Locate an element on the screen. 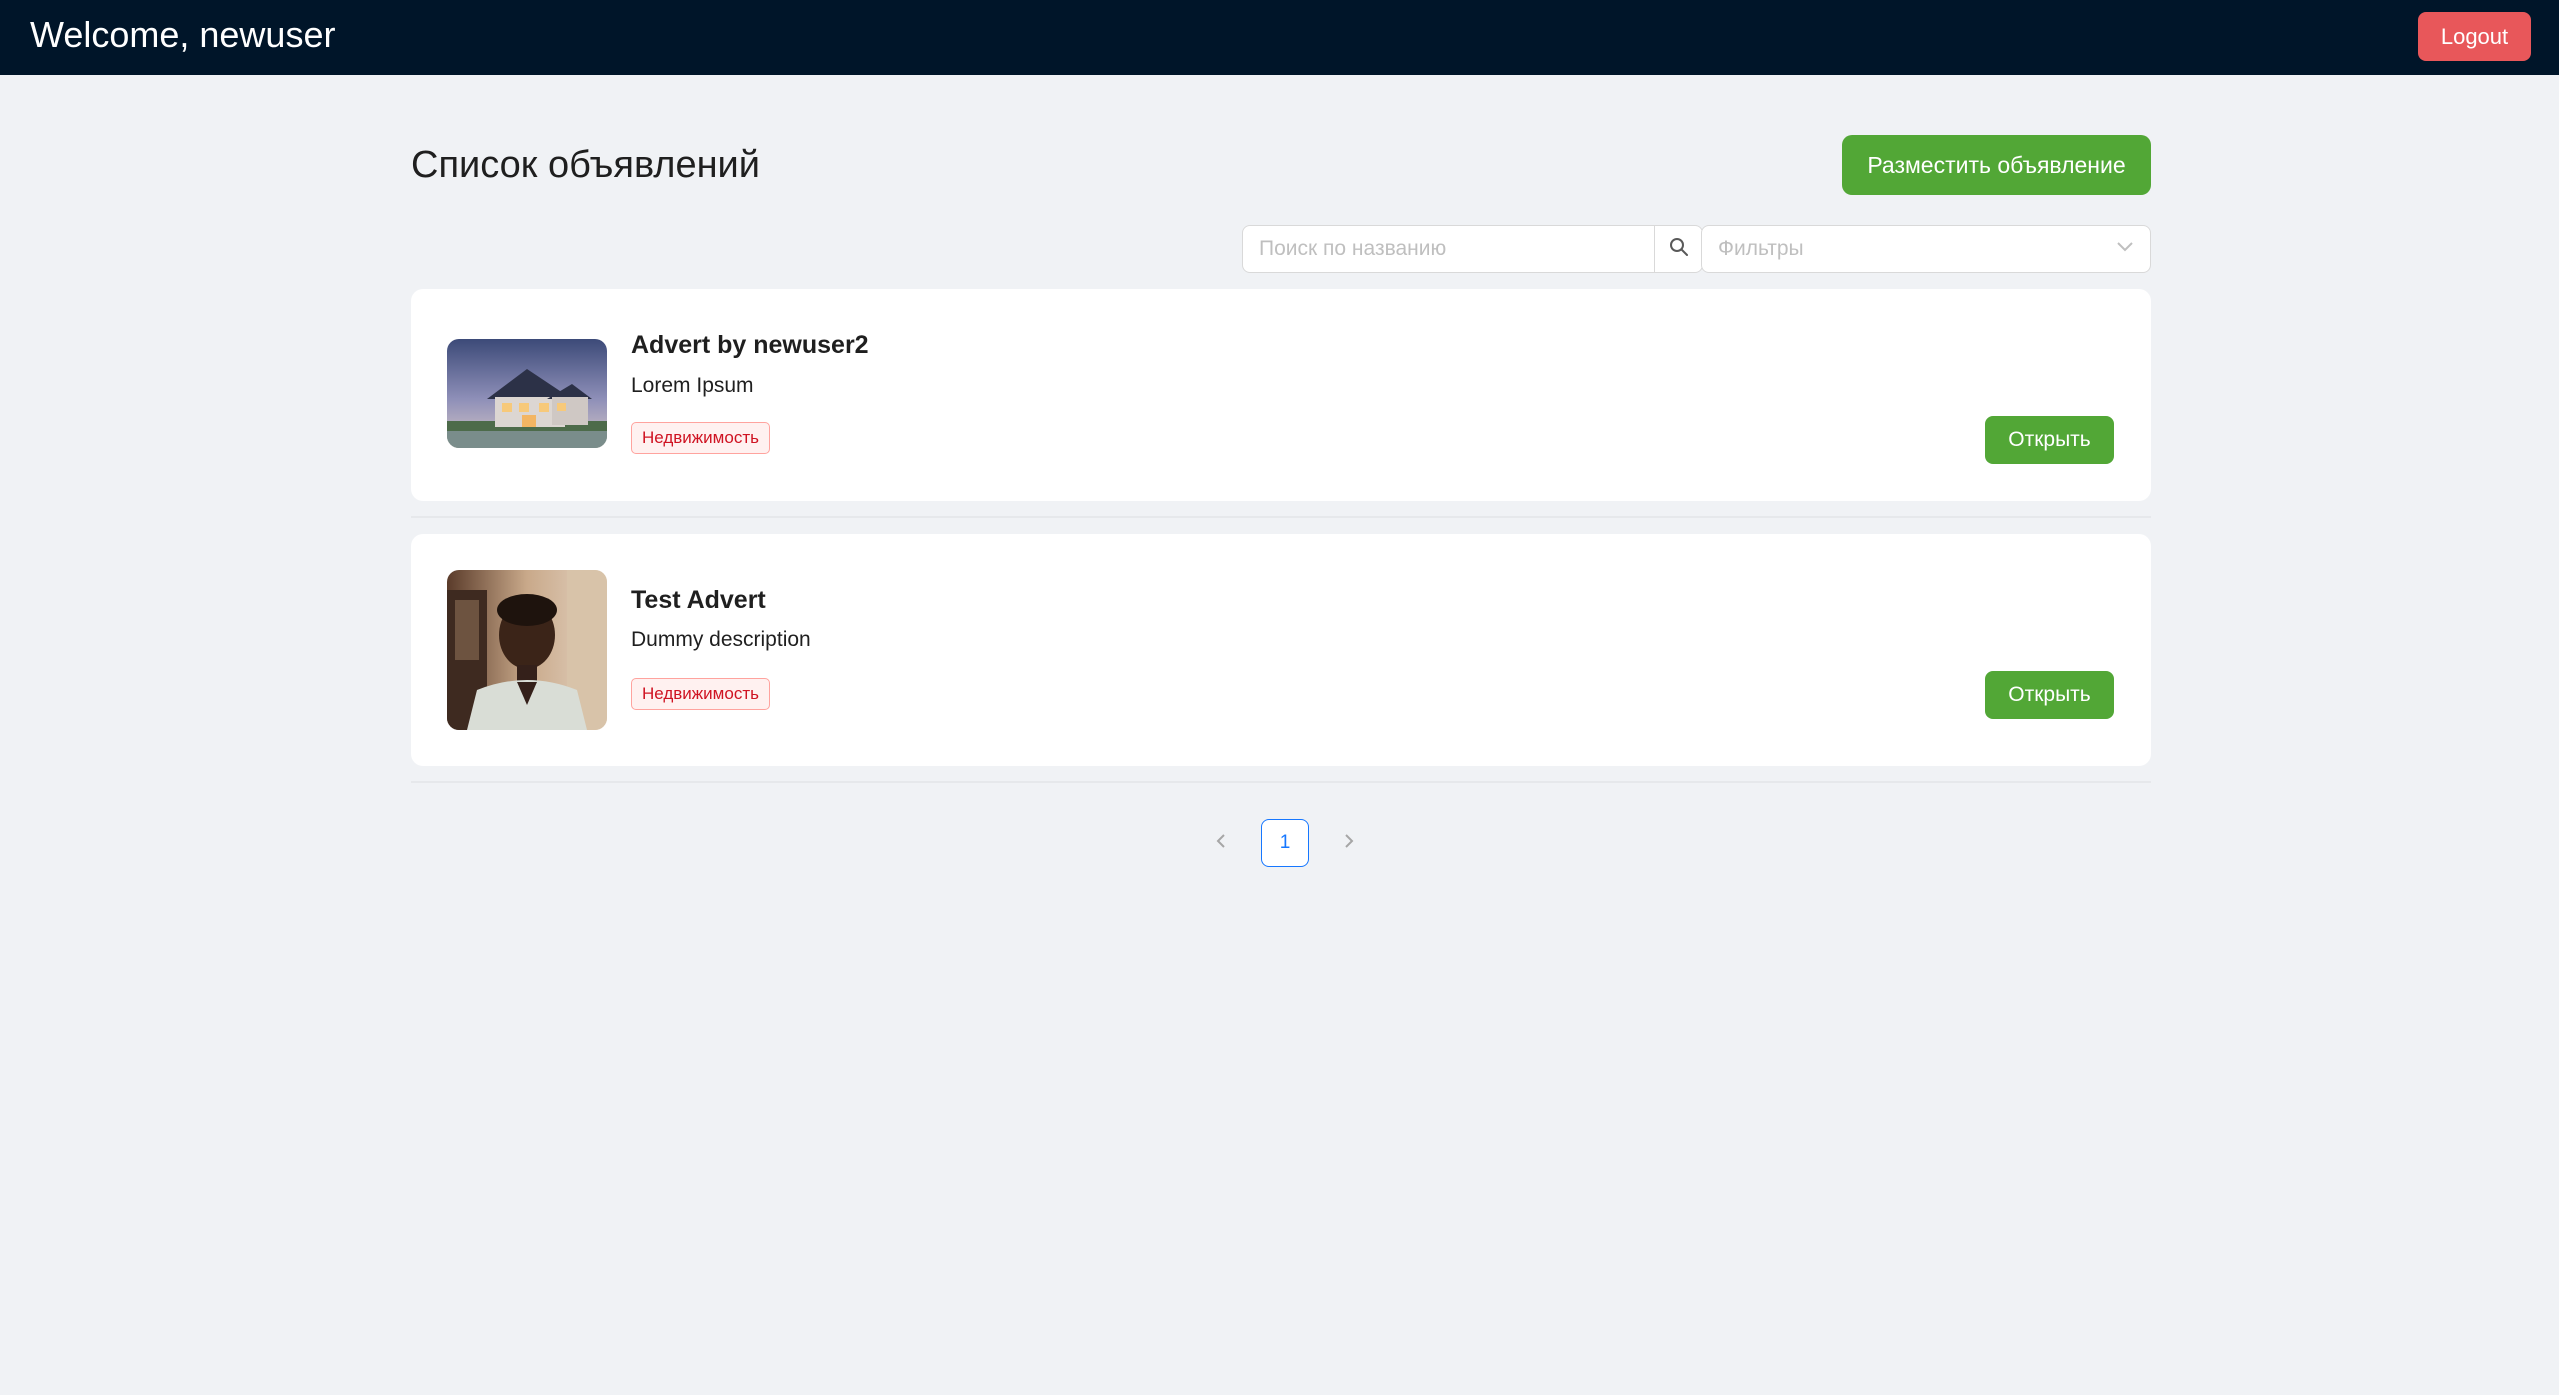 The image size is (2559, 1395). welcome-title: Welcome, newuser is located at coordinates (183, 34).